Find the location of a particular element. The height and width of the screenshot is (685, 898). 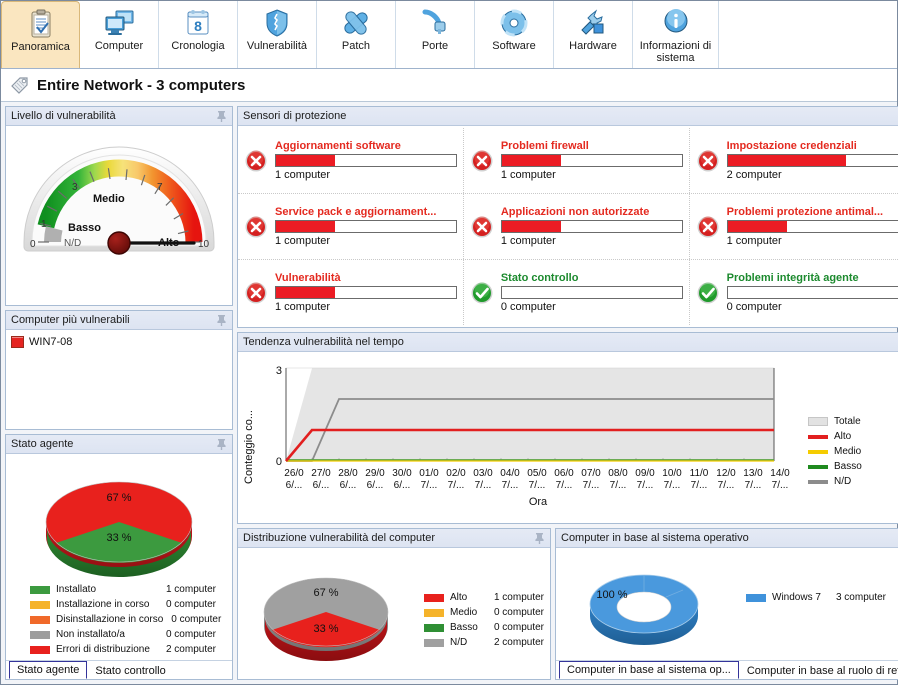

toolbar-item-informazioni-di-sistema: Informazioni di sistema is located at coordinates (676, 34).